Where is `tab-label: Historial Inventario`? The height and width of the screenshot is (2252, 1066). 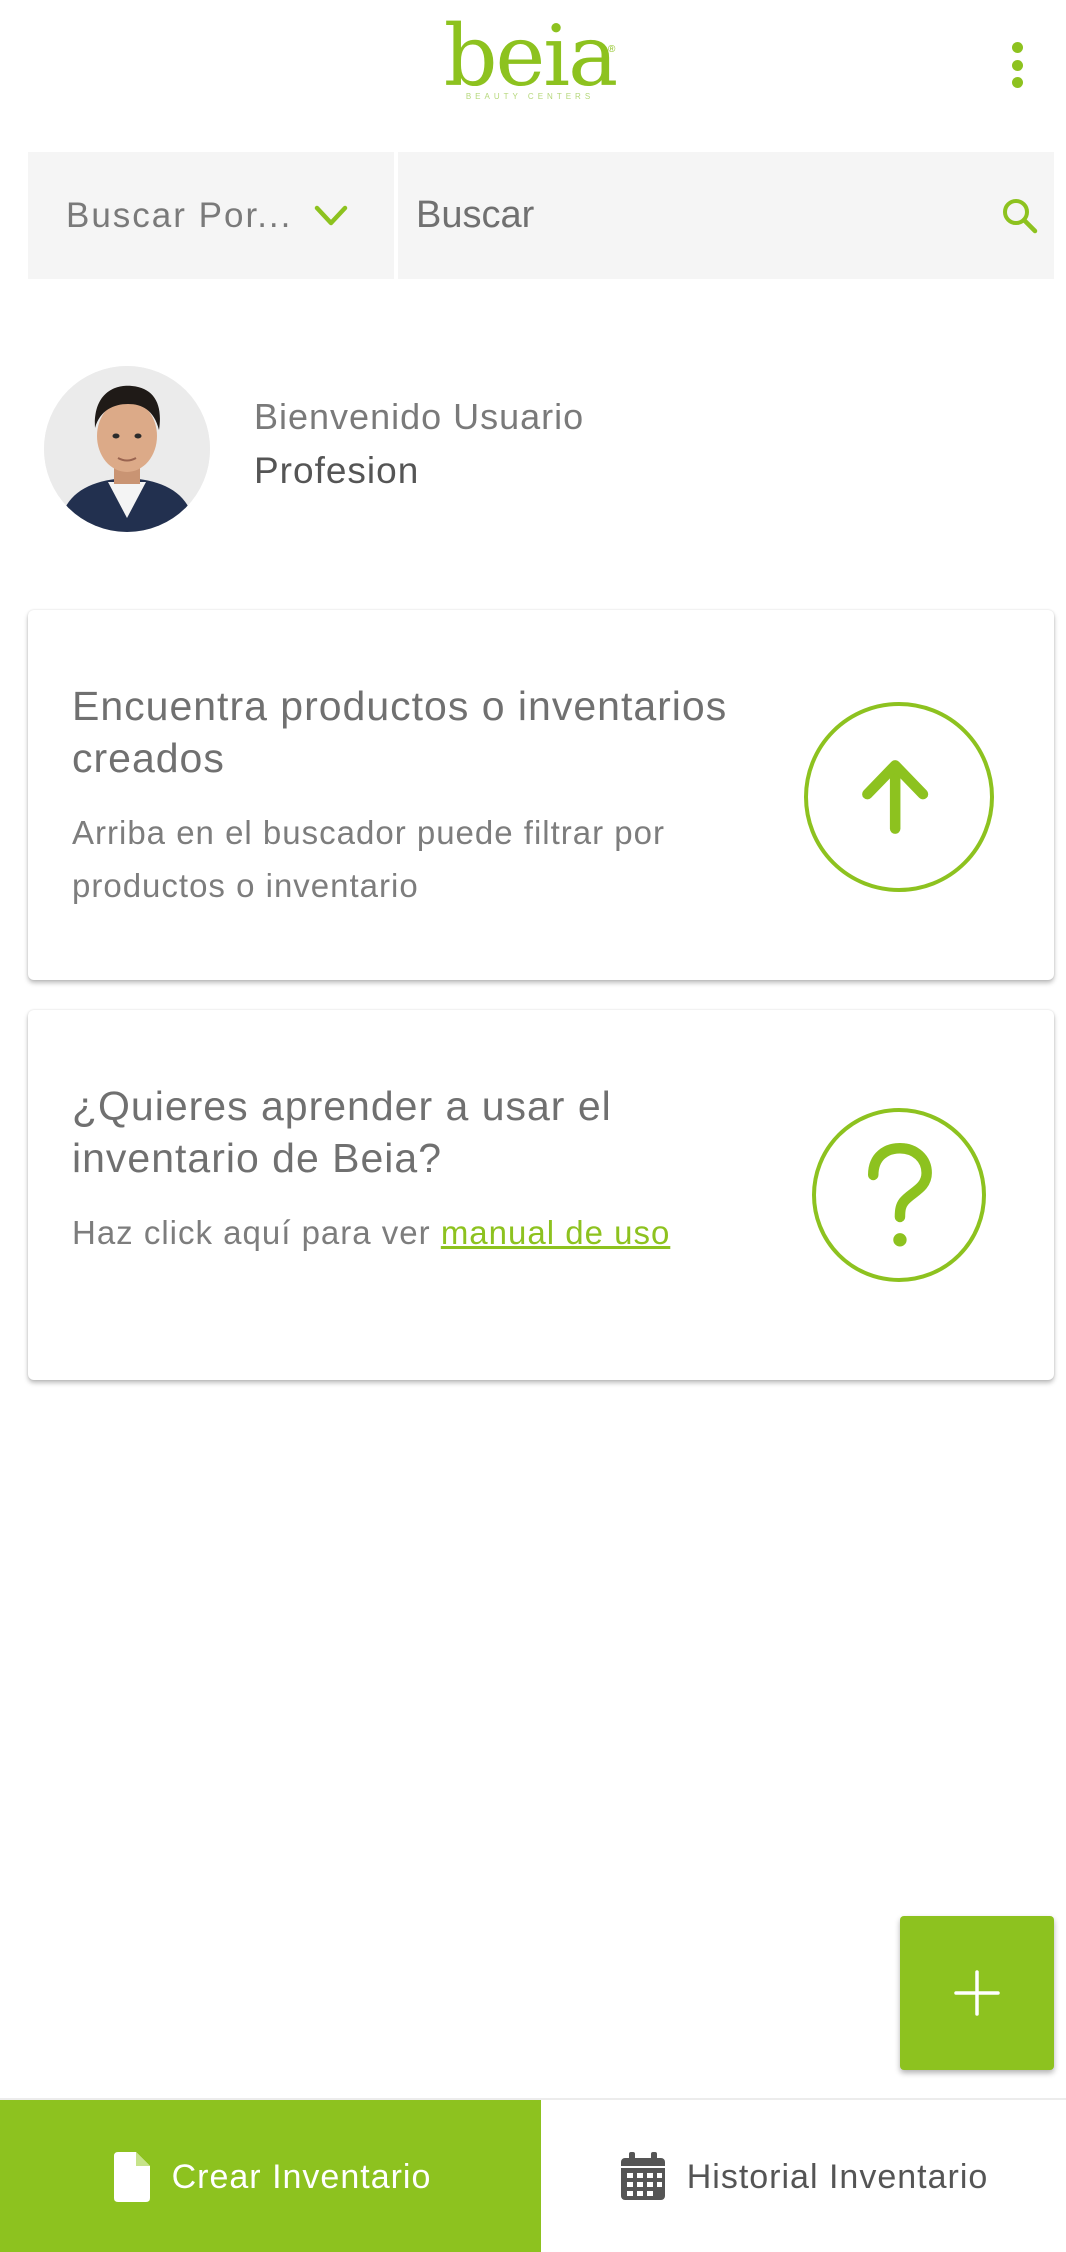
tab-label: Historial Inventario is located at coordinates (837, 2176).